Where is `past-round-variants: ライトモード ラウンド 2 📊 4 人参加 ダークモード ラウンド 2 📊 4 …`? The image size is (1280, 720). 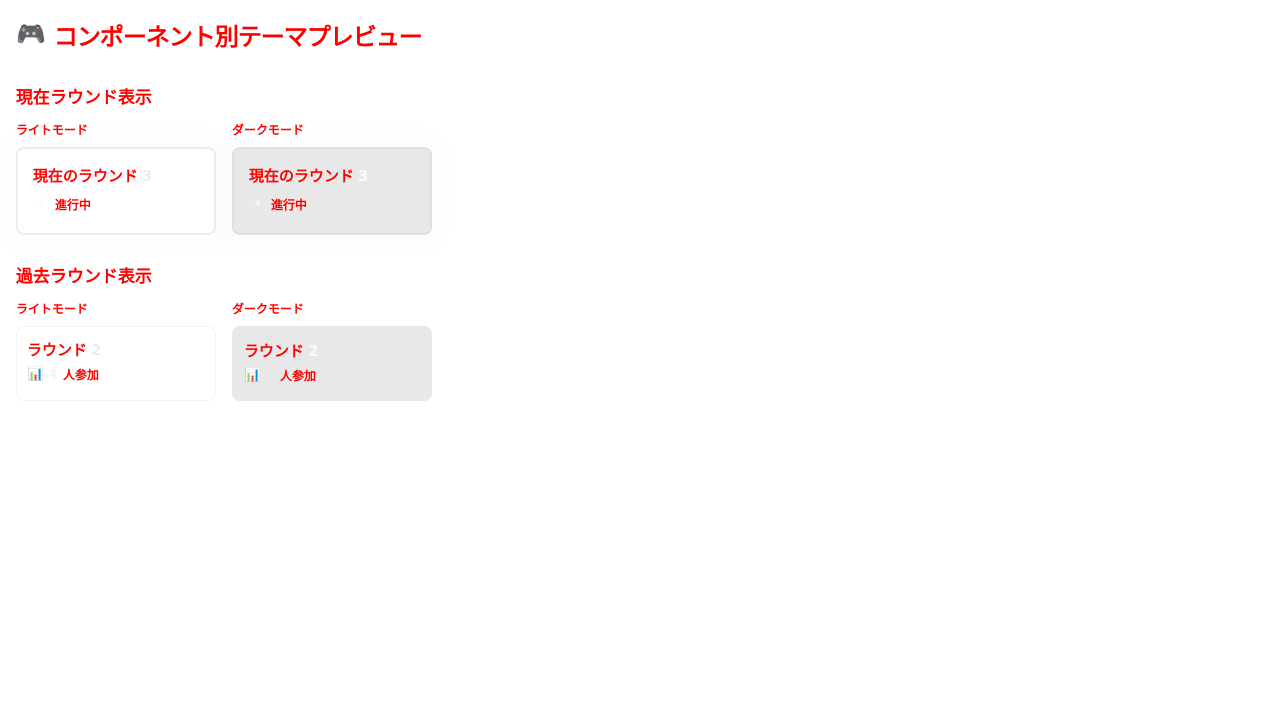 past-round-variants: ライトモード ラウンド 2 📊 4 人参加 ダークモード ラウンド 2 📊 4 … is located at coordinates (640, 351).